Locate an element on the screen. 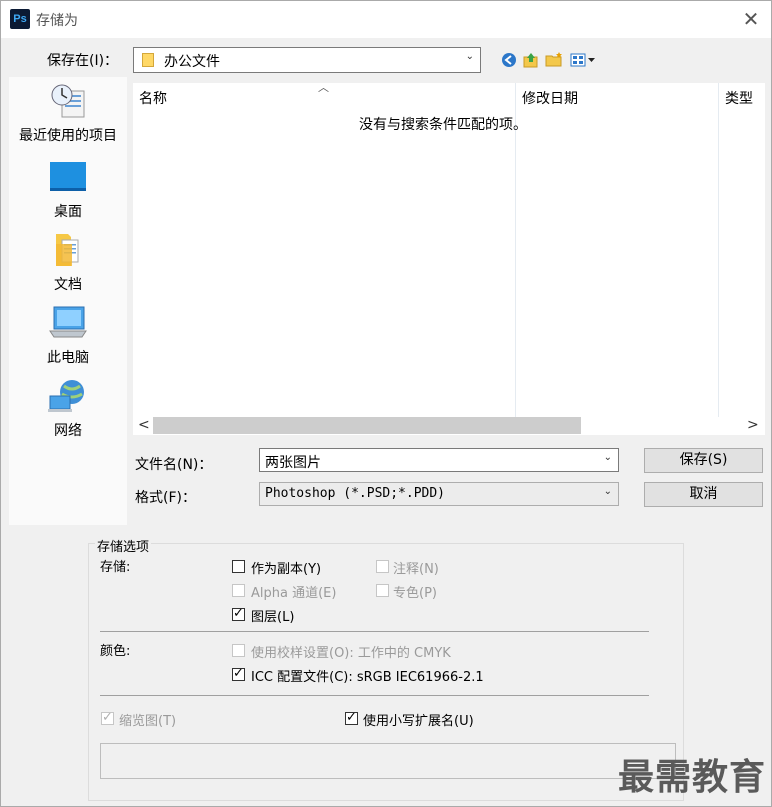 This screenshot has height=807, width=772. alpha-channels-label: Alpha 通道(E) is located at coordinates (294, 593).